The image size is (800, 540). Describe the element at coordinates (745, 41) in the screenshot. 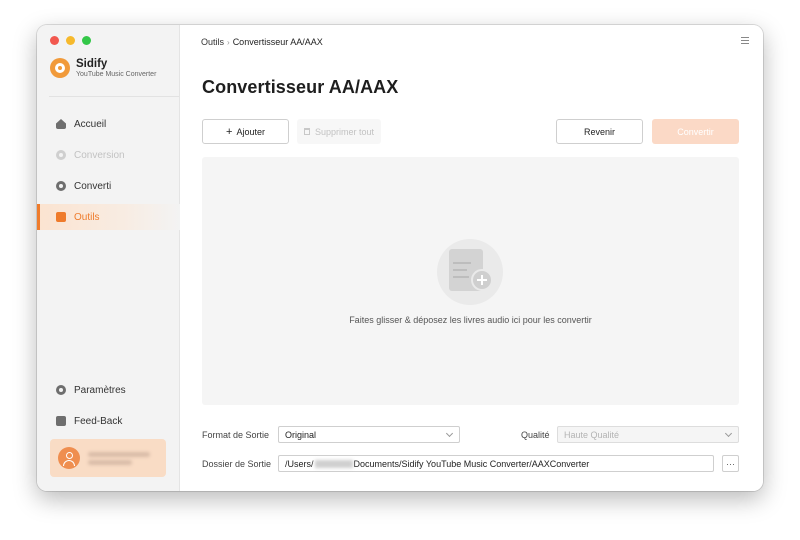

I see `menu-icon` at that location.